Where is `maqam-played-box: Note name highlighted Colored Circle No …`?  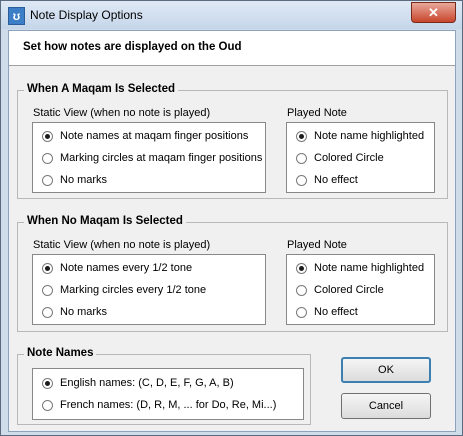 maqam-played-box: Note name highlighted Colored Circle No … is located at coordinates (360, 157).